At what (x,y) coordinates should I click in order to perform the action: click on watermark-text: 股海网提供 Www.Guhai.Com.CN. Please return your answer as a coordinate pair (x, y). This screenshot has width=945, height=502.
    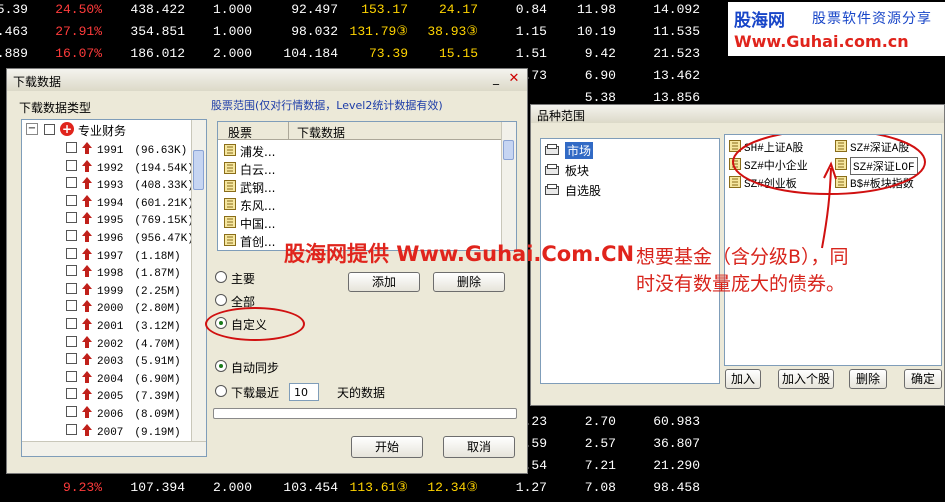
    Looking at the image, I should click on (459, 254).